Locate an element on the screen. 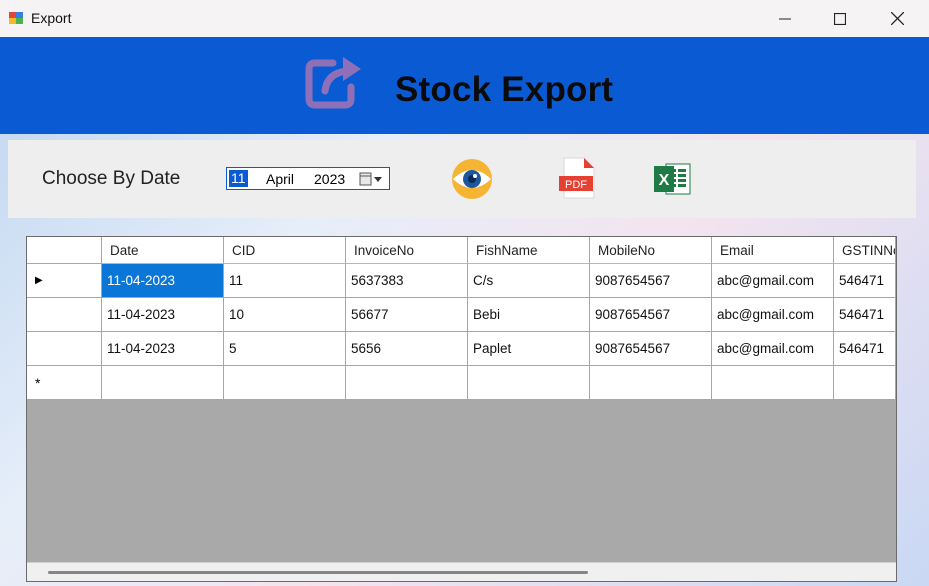  pdf-icon-text: PDF is located at coordinates (576, 185).